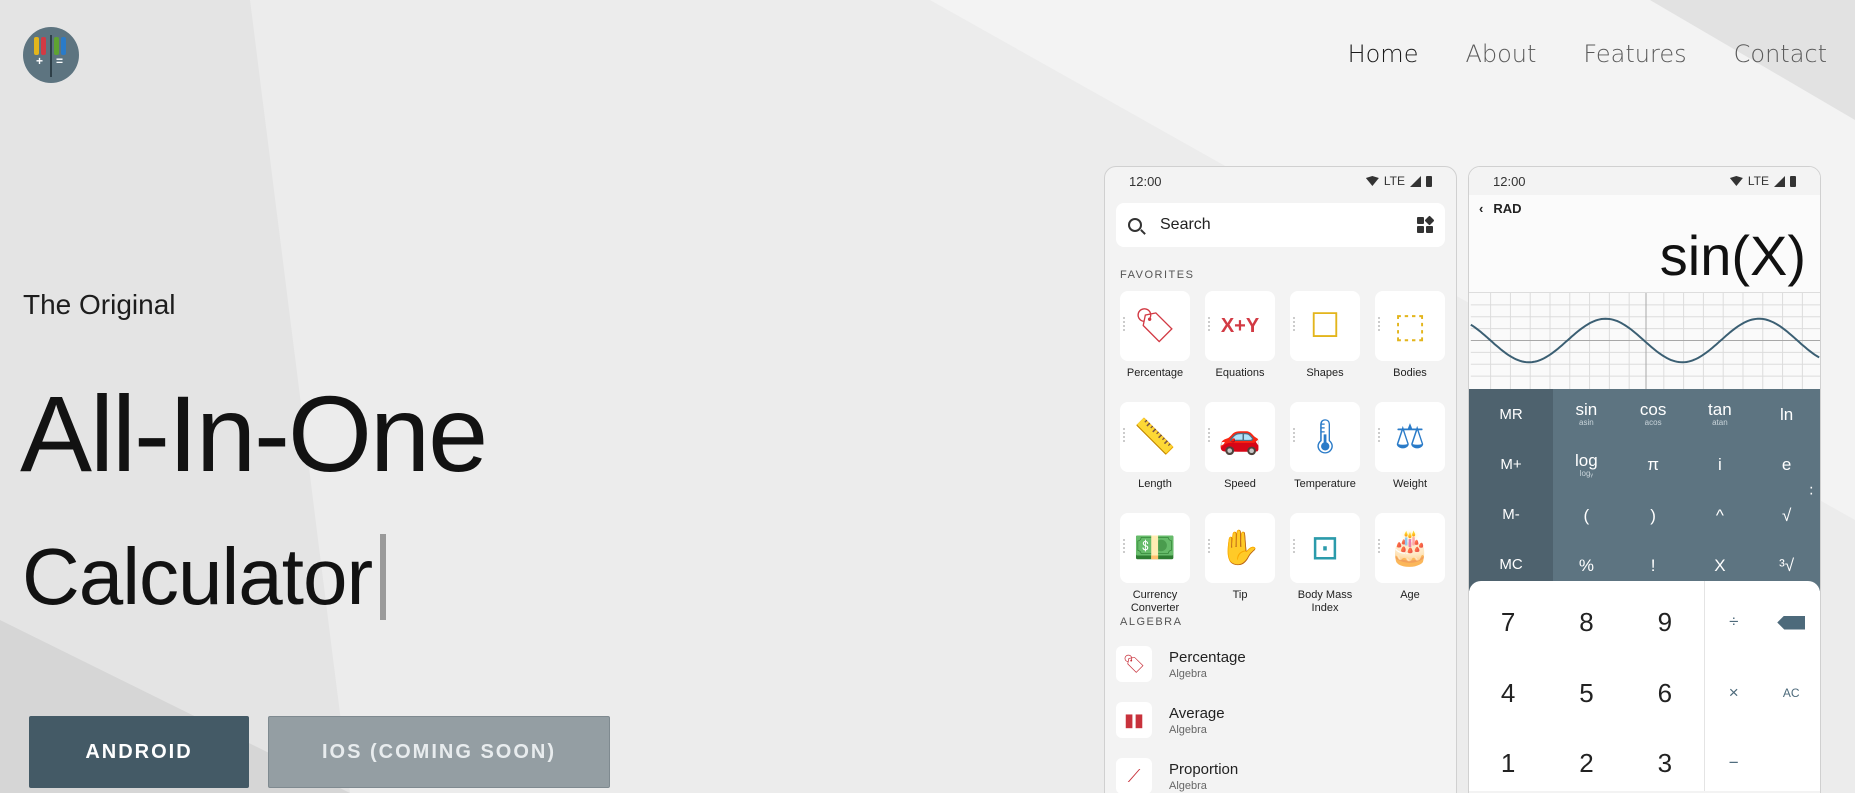 The height and width of the screenshot is (793, 1855). What do you see at coordinates (1734, 622) in the screenshot?
I see `operator-key: ÷` at bounding box center [1734, 622].